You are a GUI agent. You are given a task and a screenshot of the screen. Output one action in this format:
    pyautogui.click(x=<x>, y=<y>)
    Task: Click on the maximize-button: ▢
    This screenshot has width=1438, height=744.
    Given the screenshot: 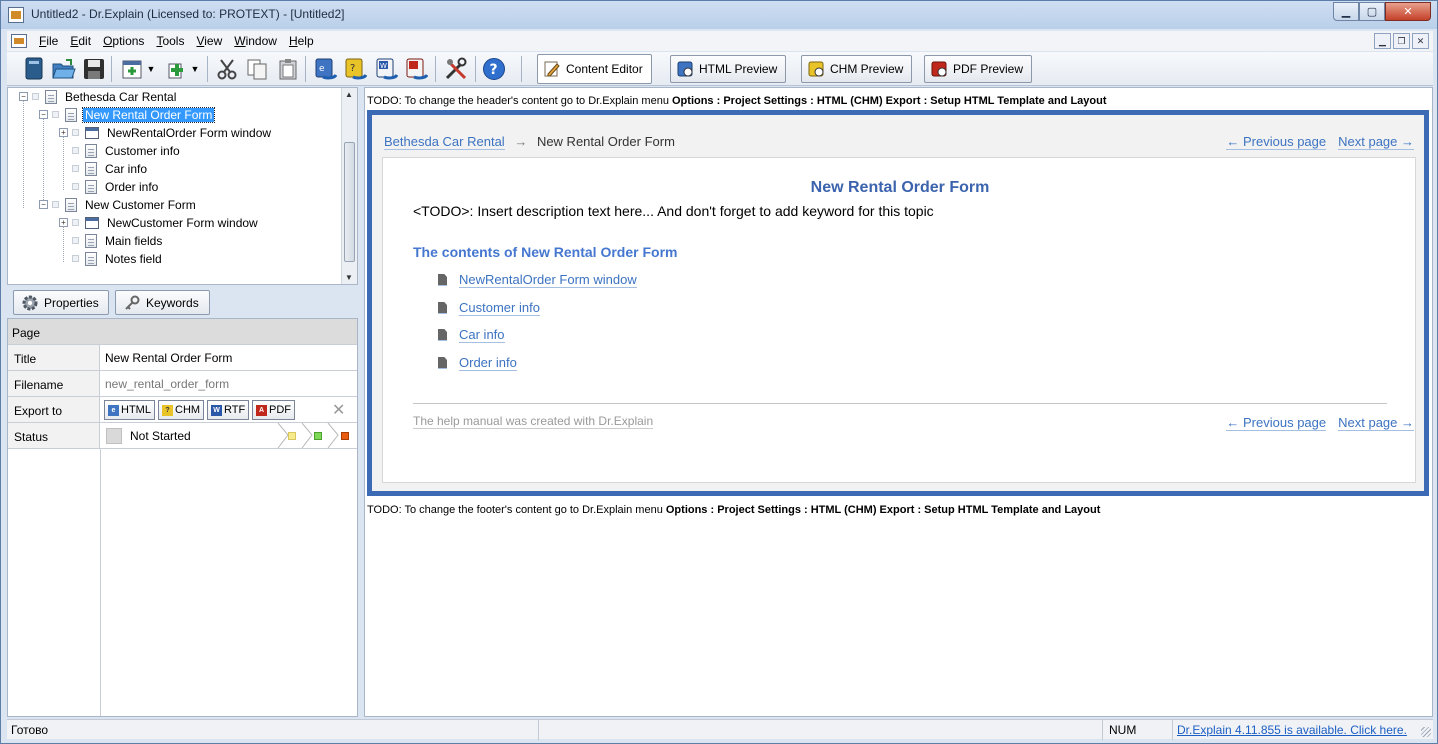 What is the action you would take?
    pyautogui.click(x=1372, y=11)
    